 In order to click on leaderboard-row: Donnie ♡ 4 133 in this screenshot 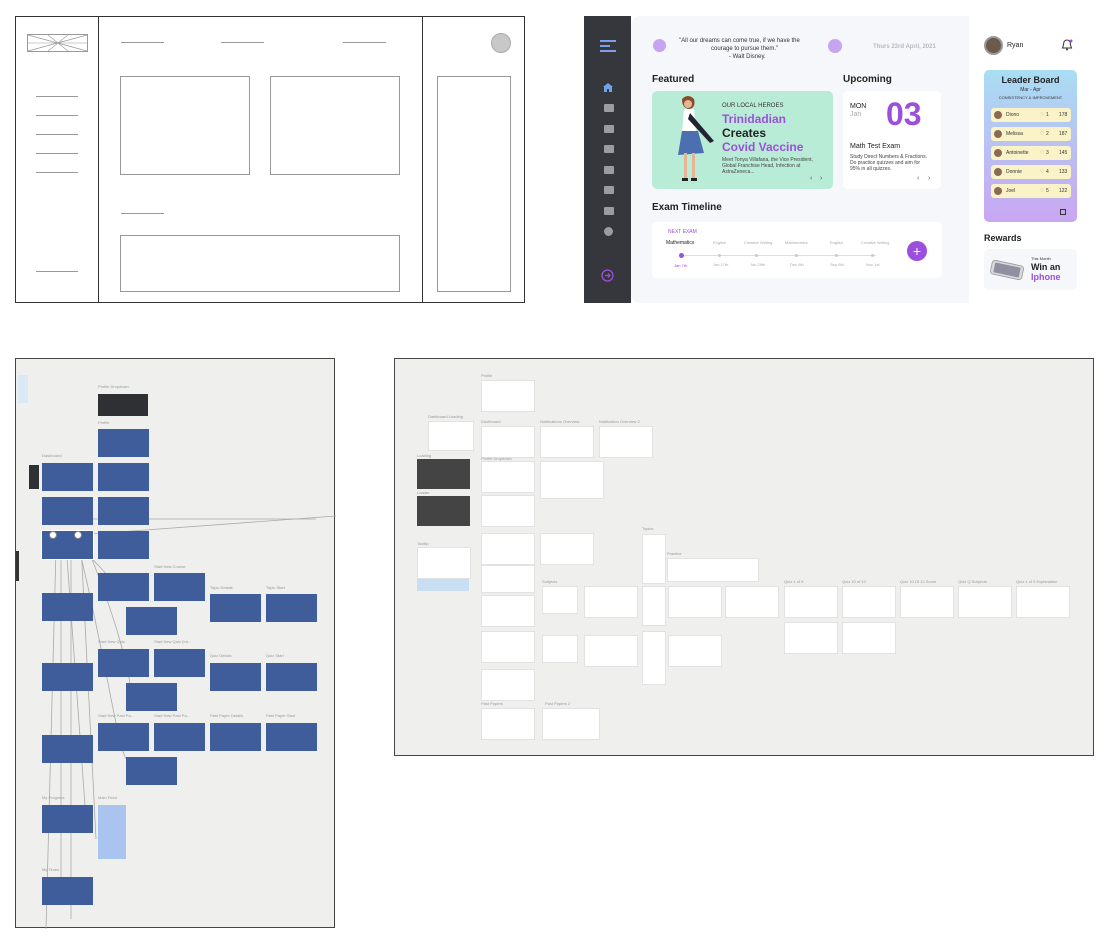, I will do `click(1031, 172)`.